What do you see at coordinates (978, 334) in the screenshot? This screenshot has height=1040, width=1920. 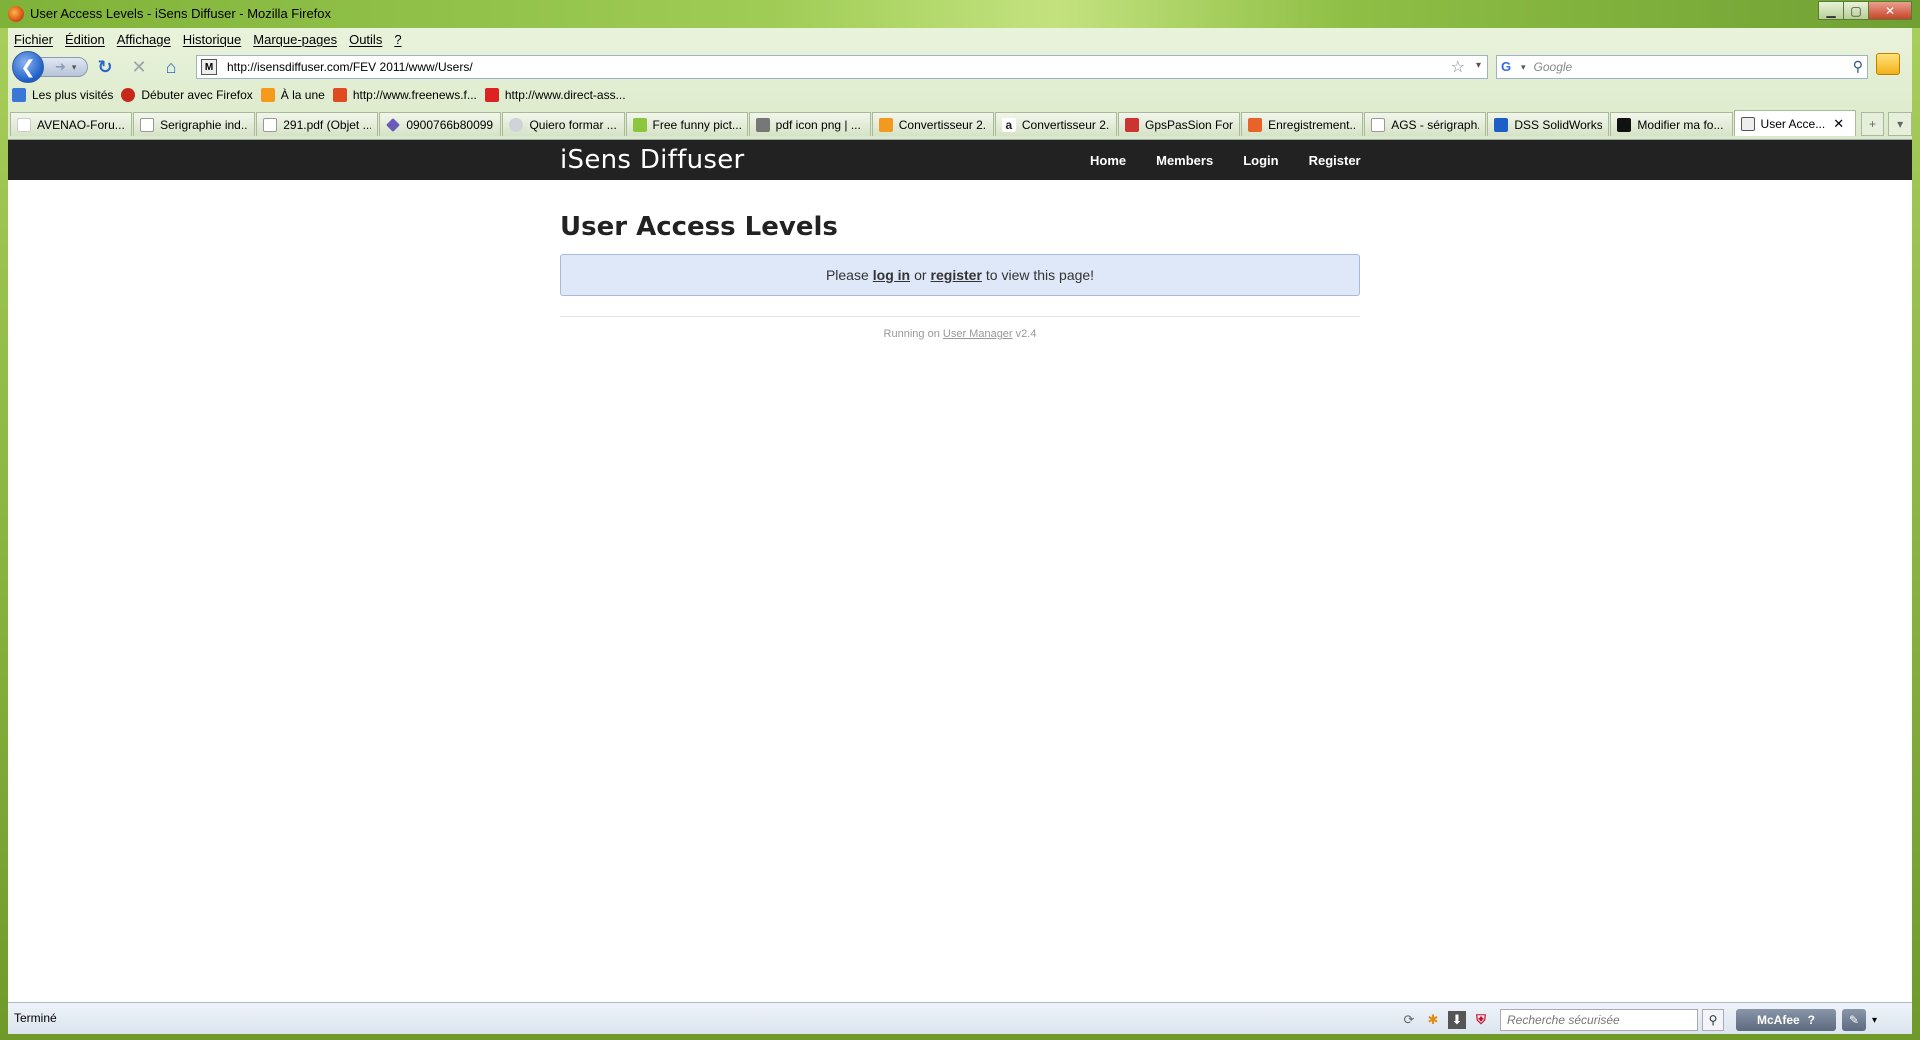 I see `user-manager-link: User Manager` at bounding box center [978, 334].